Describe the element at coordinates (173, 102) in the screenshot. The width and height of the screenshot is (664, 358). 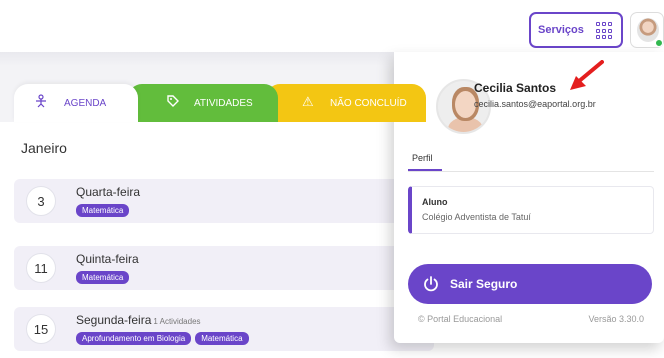
I see `tag-icon` at that location.